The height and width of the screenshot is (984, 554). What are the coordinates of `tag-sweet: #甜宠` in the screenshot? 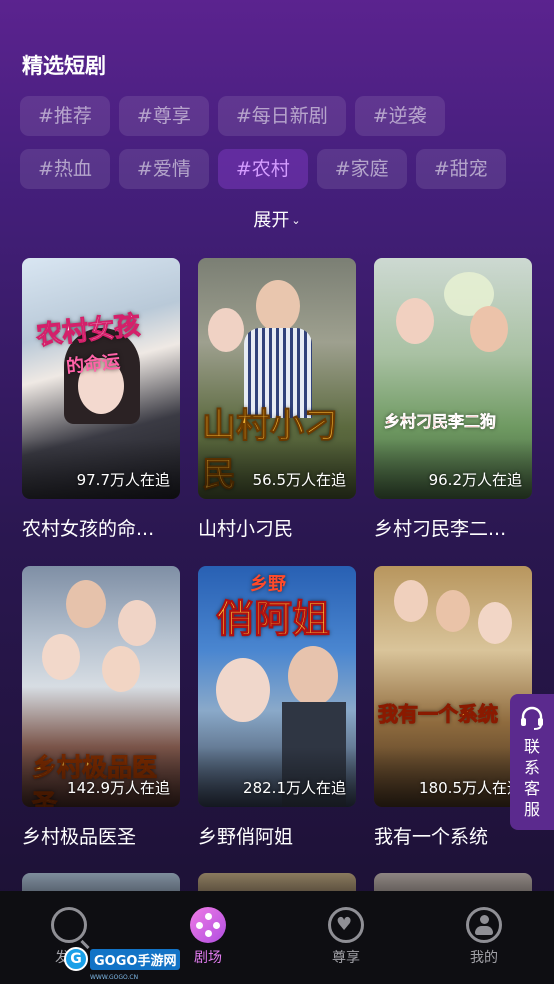 It's located at (460, 169).